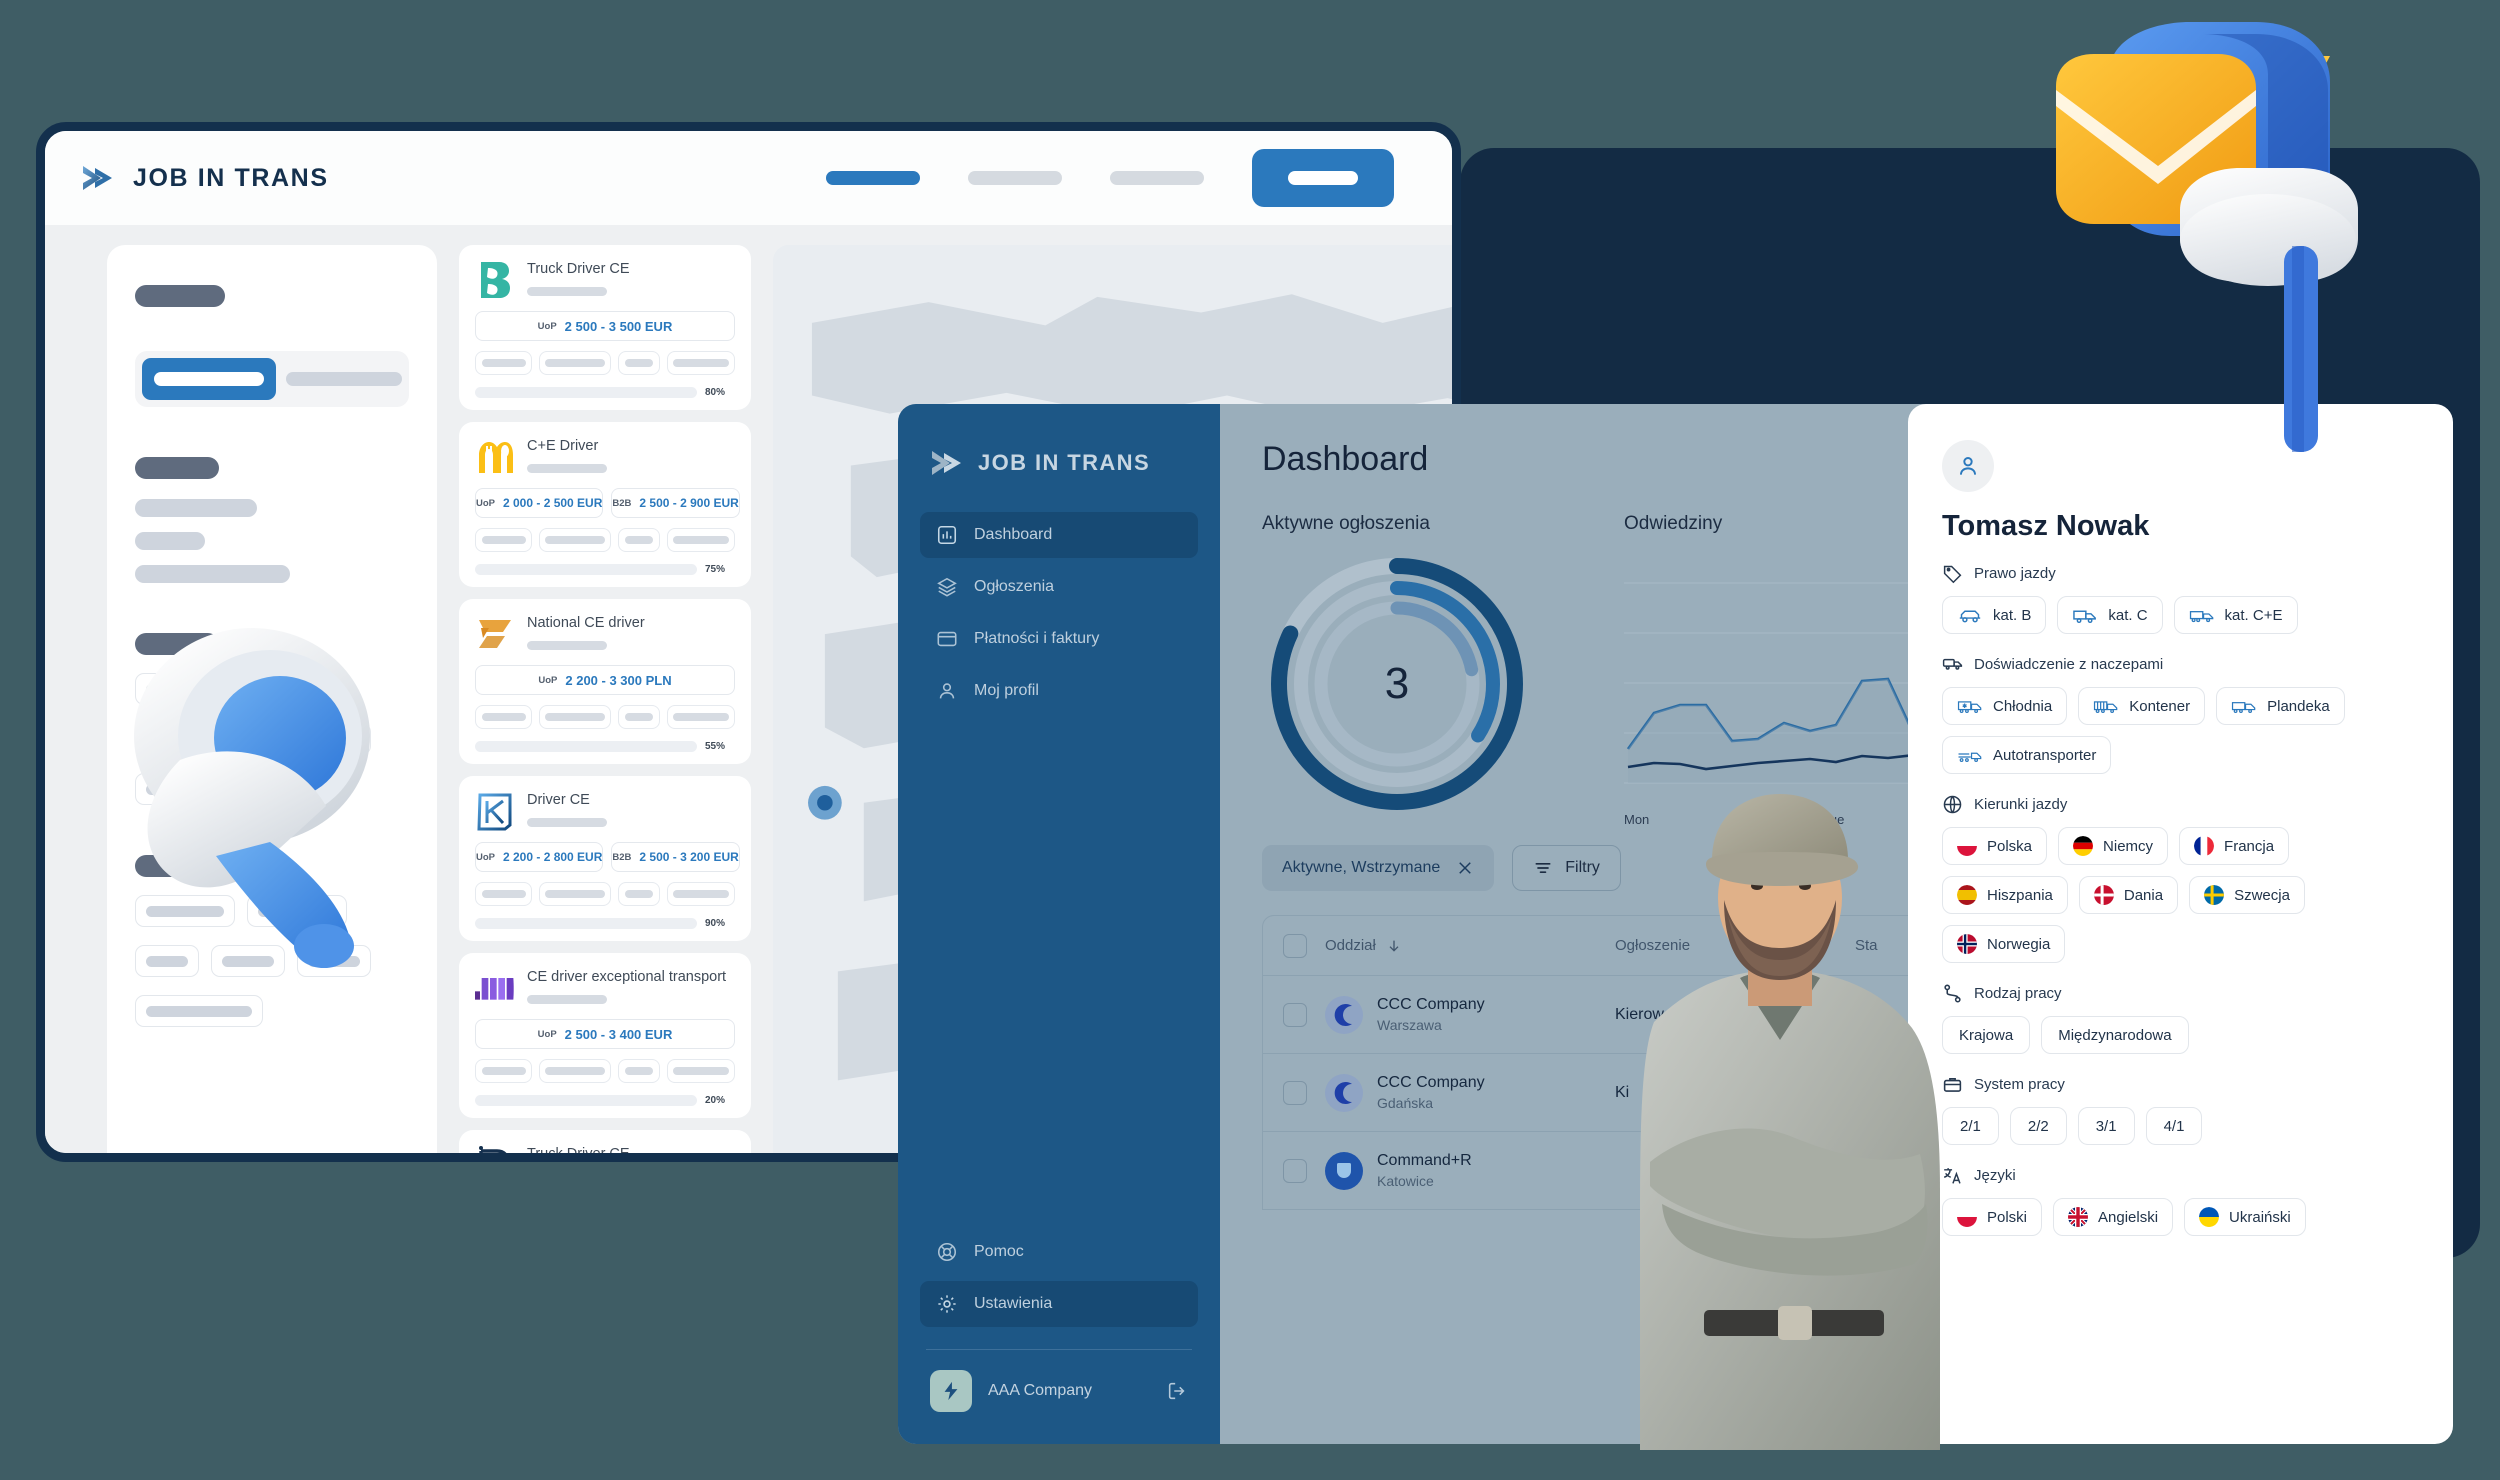  Describe the element at coordinates (1470, 945) in the screenshot. I see `column-oddzial: Oddział` at that location.